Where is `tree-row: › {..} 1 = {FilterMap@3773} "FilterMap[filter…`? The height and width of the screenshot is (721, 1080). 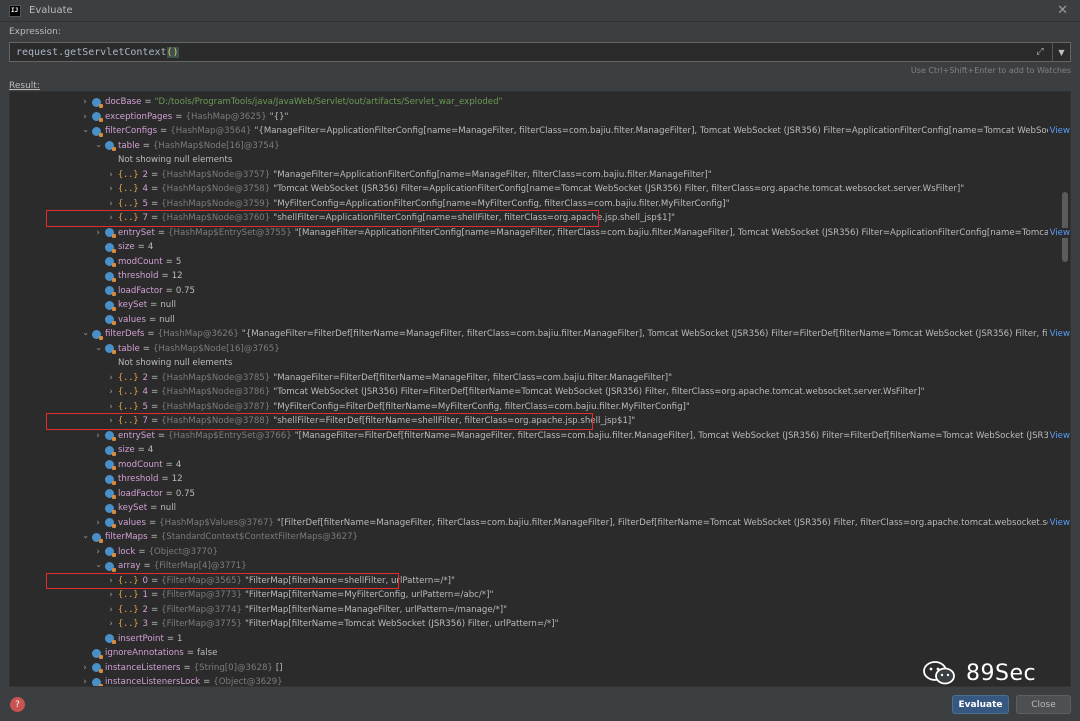
tree-row: › {..} 1 = {FilterMap@3773} "FilterMap[filter… is located at coordinates (540, 595).